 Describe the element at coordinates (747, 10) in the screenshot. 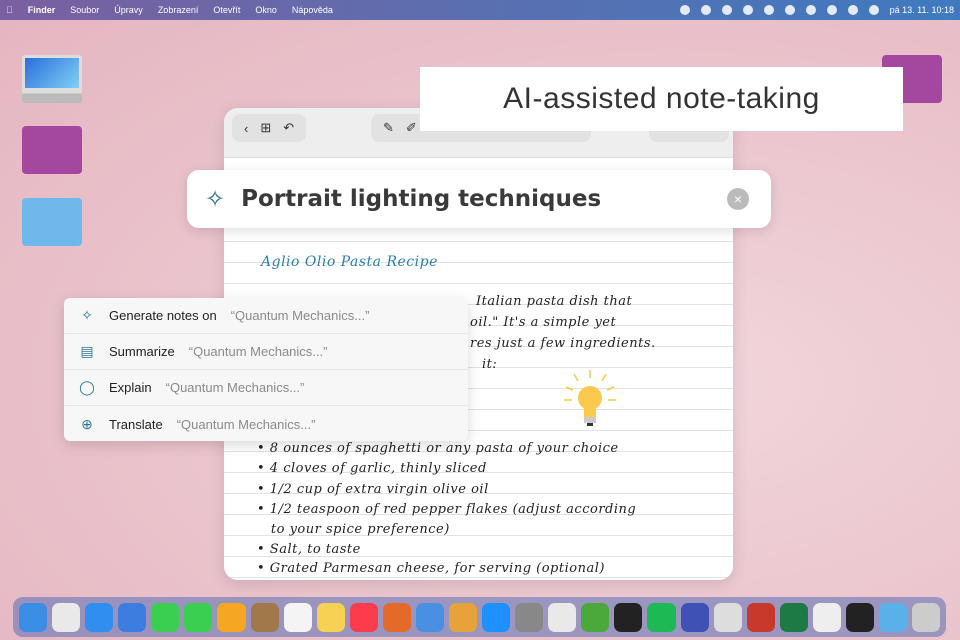

I see `shield-icon` at that location.